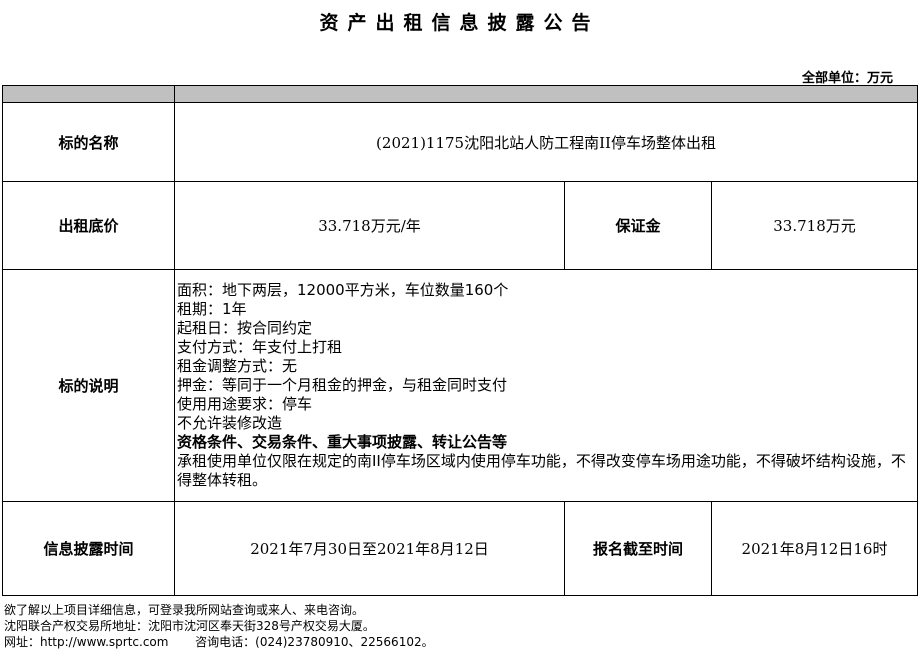 The image size is (919, 663). I want to click on header-row, so click(460, 94).